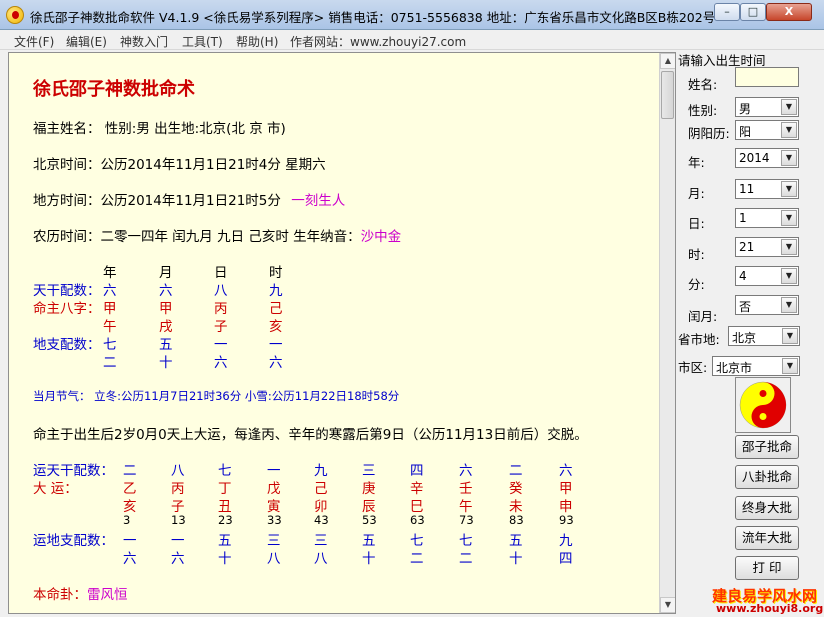 The height and width of the screenshot is (617, 824). Describe the element at coordinates (764, 336) in the screenshot. I see `province-select: 北京 ▼` at that location.